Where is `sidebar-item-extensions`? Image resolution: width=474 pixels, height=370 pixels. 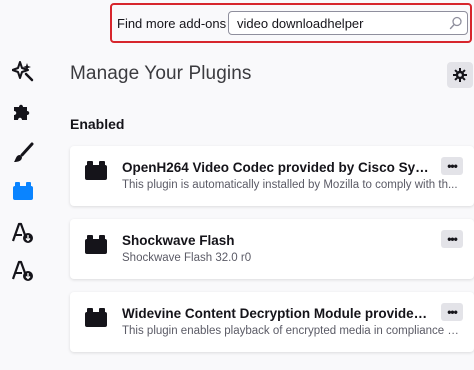
sidebar-item-extensions is located at coordinates (23, 112).